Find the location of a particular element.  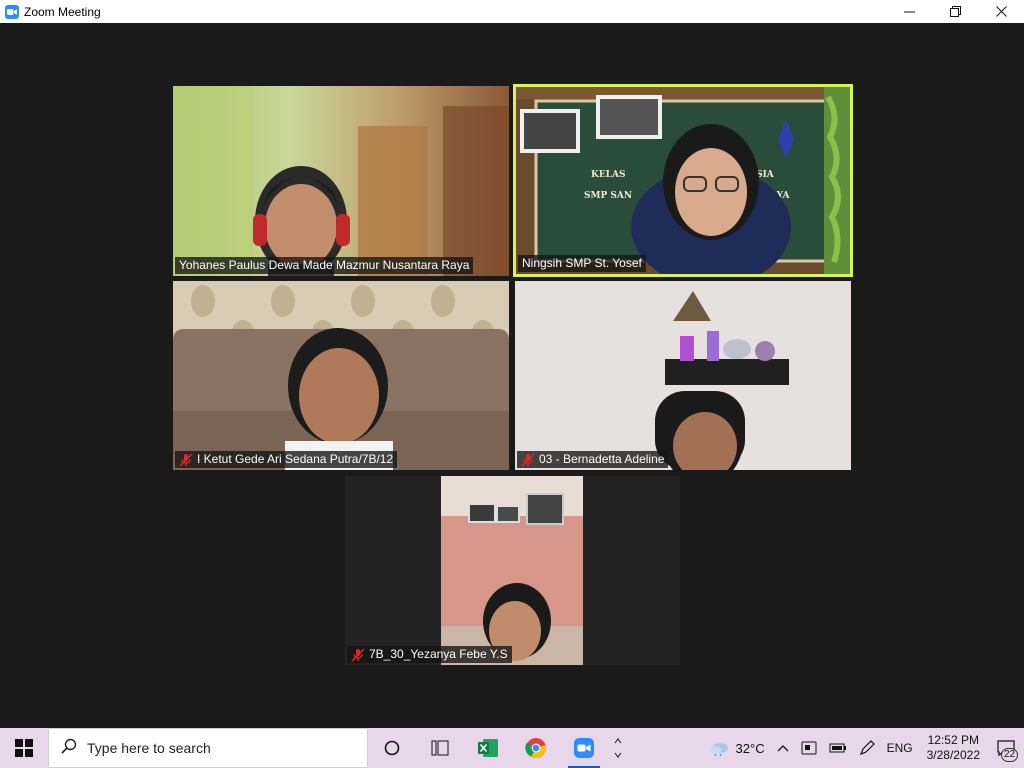

zoom-icon is located at coordinates (584, 748).